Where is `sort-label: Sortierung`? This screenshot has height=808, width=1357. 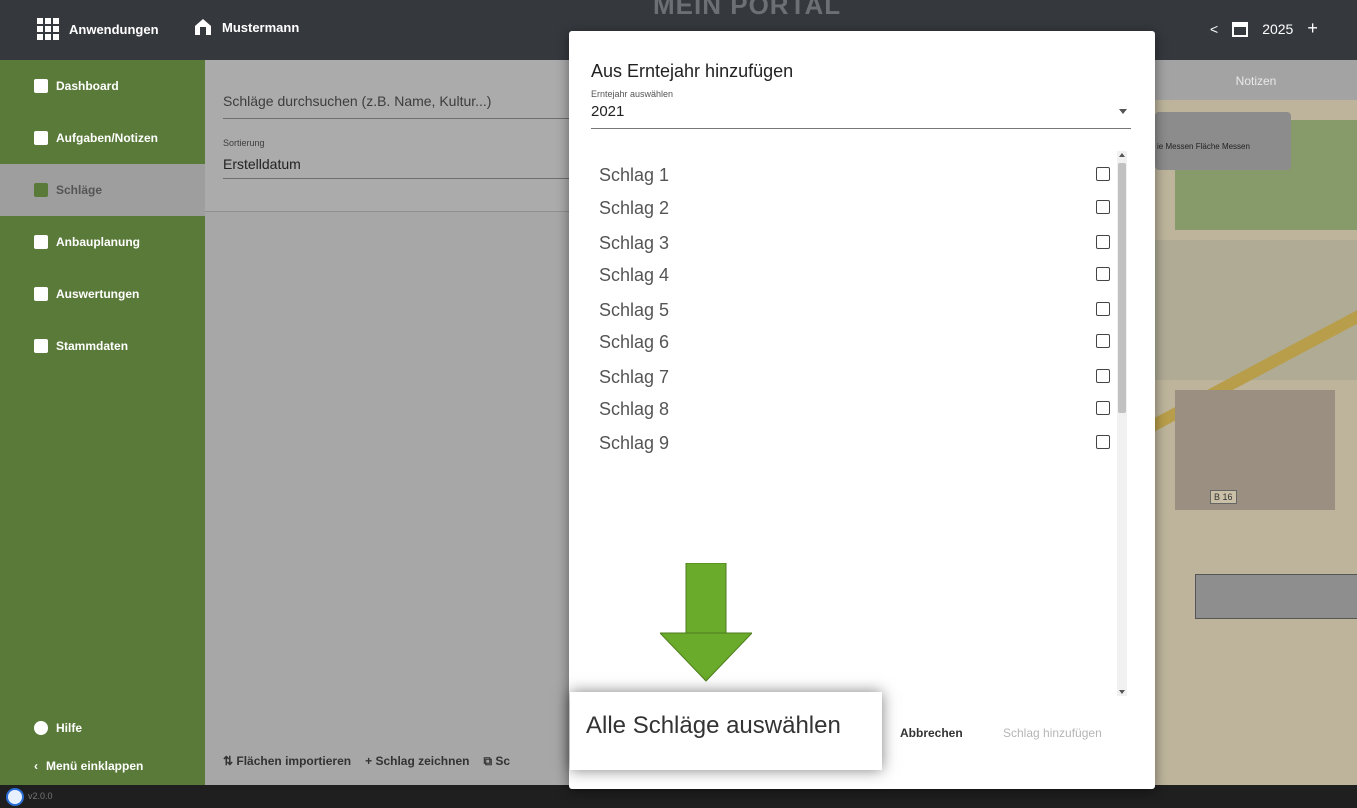 sort-label: Sortierung is located at coordinates (244, 143).